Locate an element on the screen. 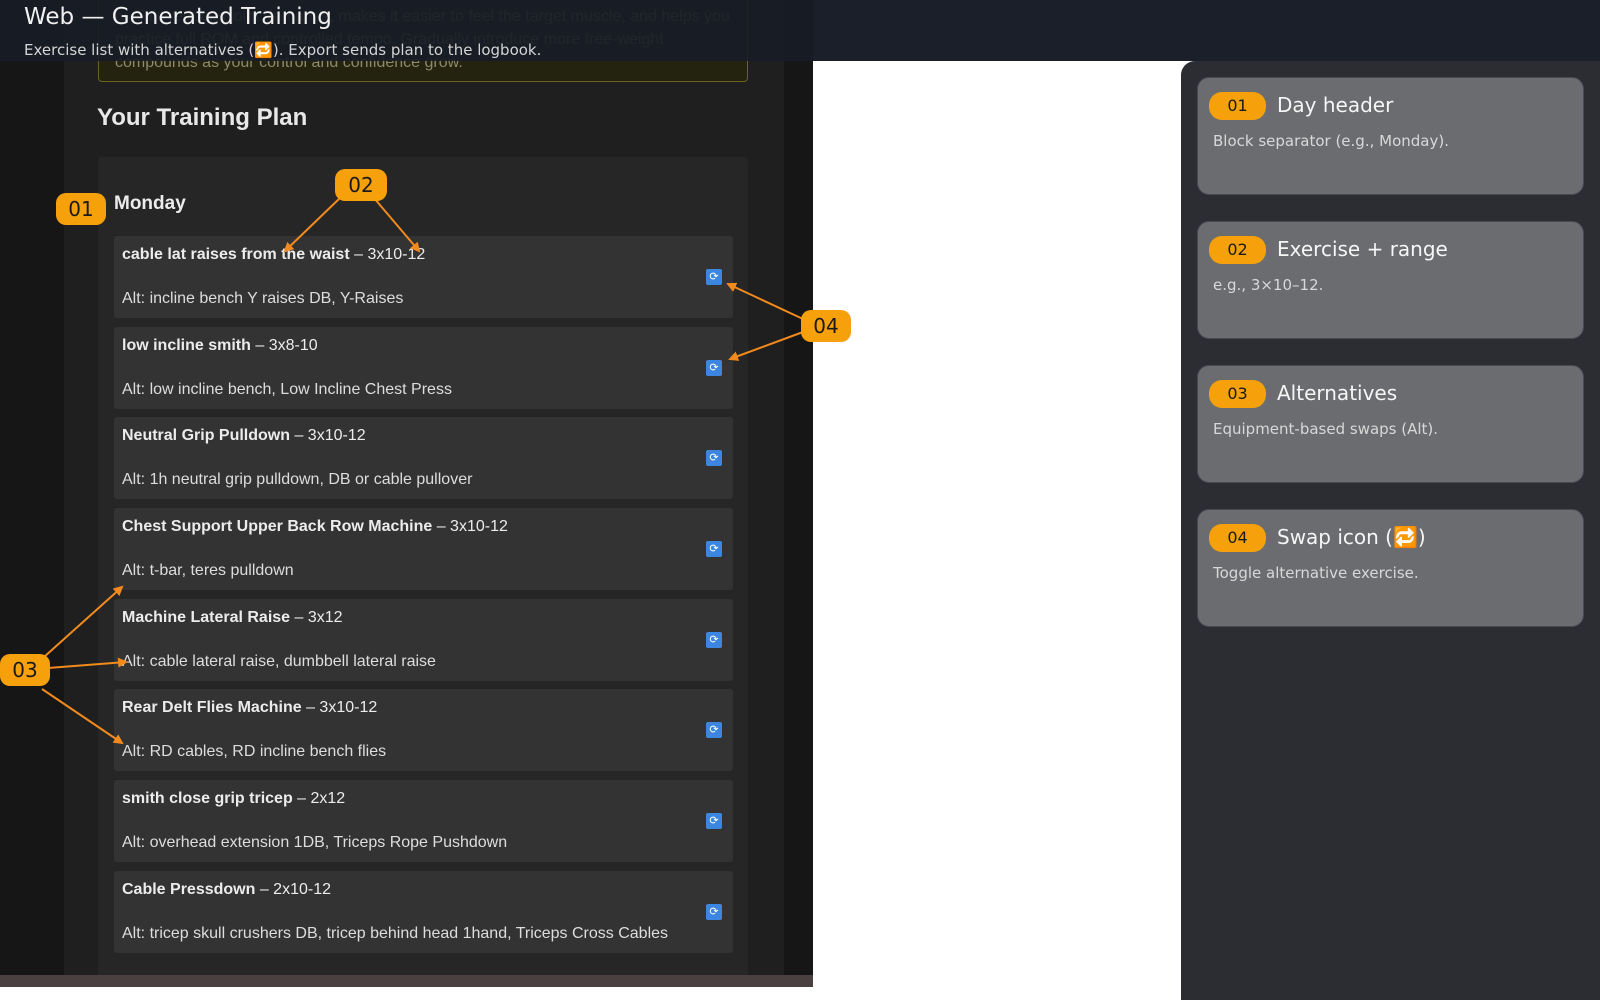  legend-title: Day header is located at coordinates (1335, 105).